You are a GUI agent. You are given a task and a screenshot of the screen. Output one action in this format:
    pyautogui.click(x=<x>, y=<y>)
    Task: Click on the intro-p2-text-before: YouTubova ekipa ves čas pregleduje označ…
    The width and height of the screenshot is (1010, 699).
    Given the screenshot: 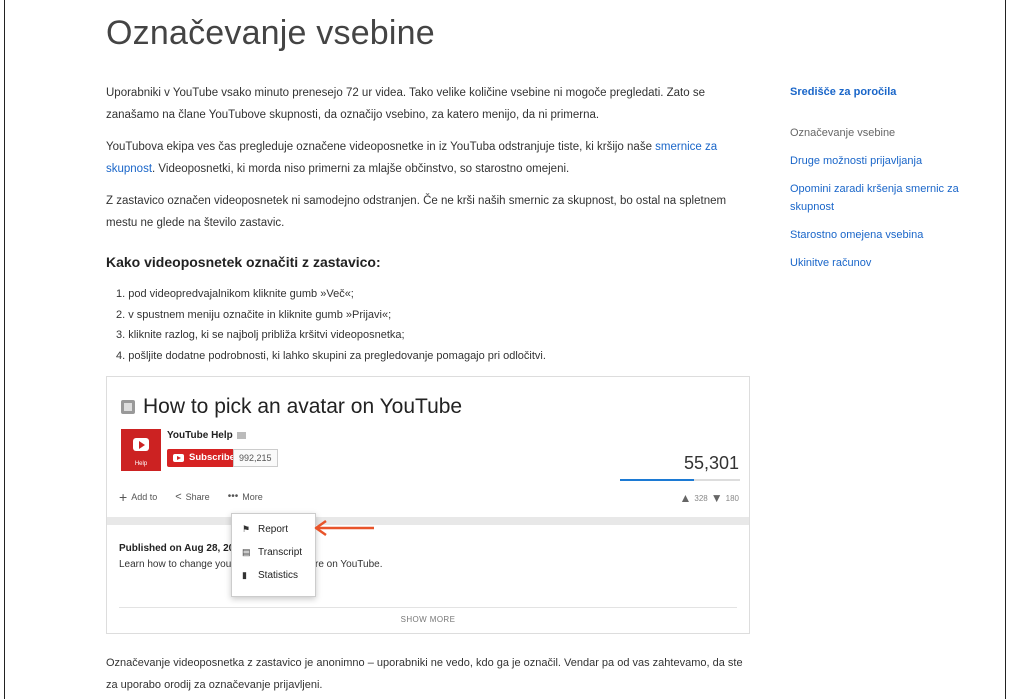 What is the action you would take?
    pyautogui.click(x=381, y=147)
    